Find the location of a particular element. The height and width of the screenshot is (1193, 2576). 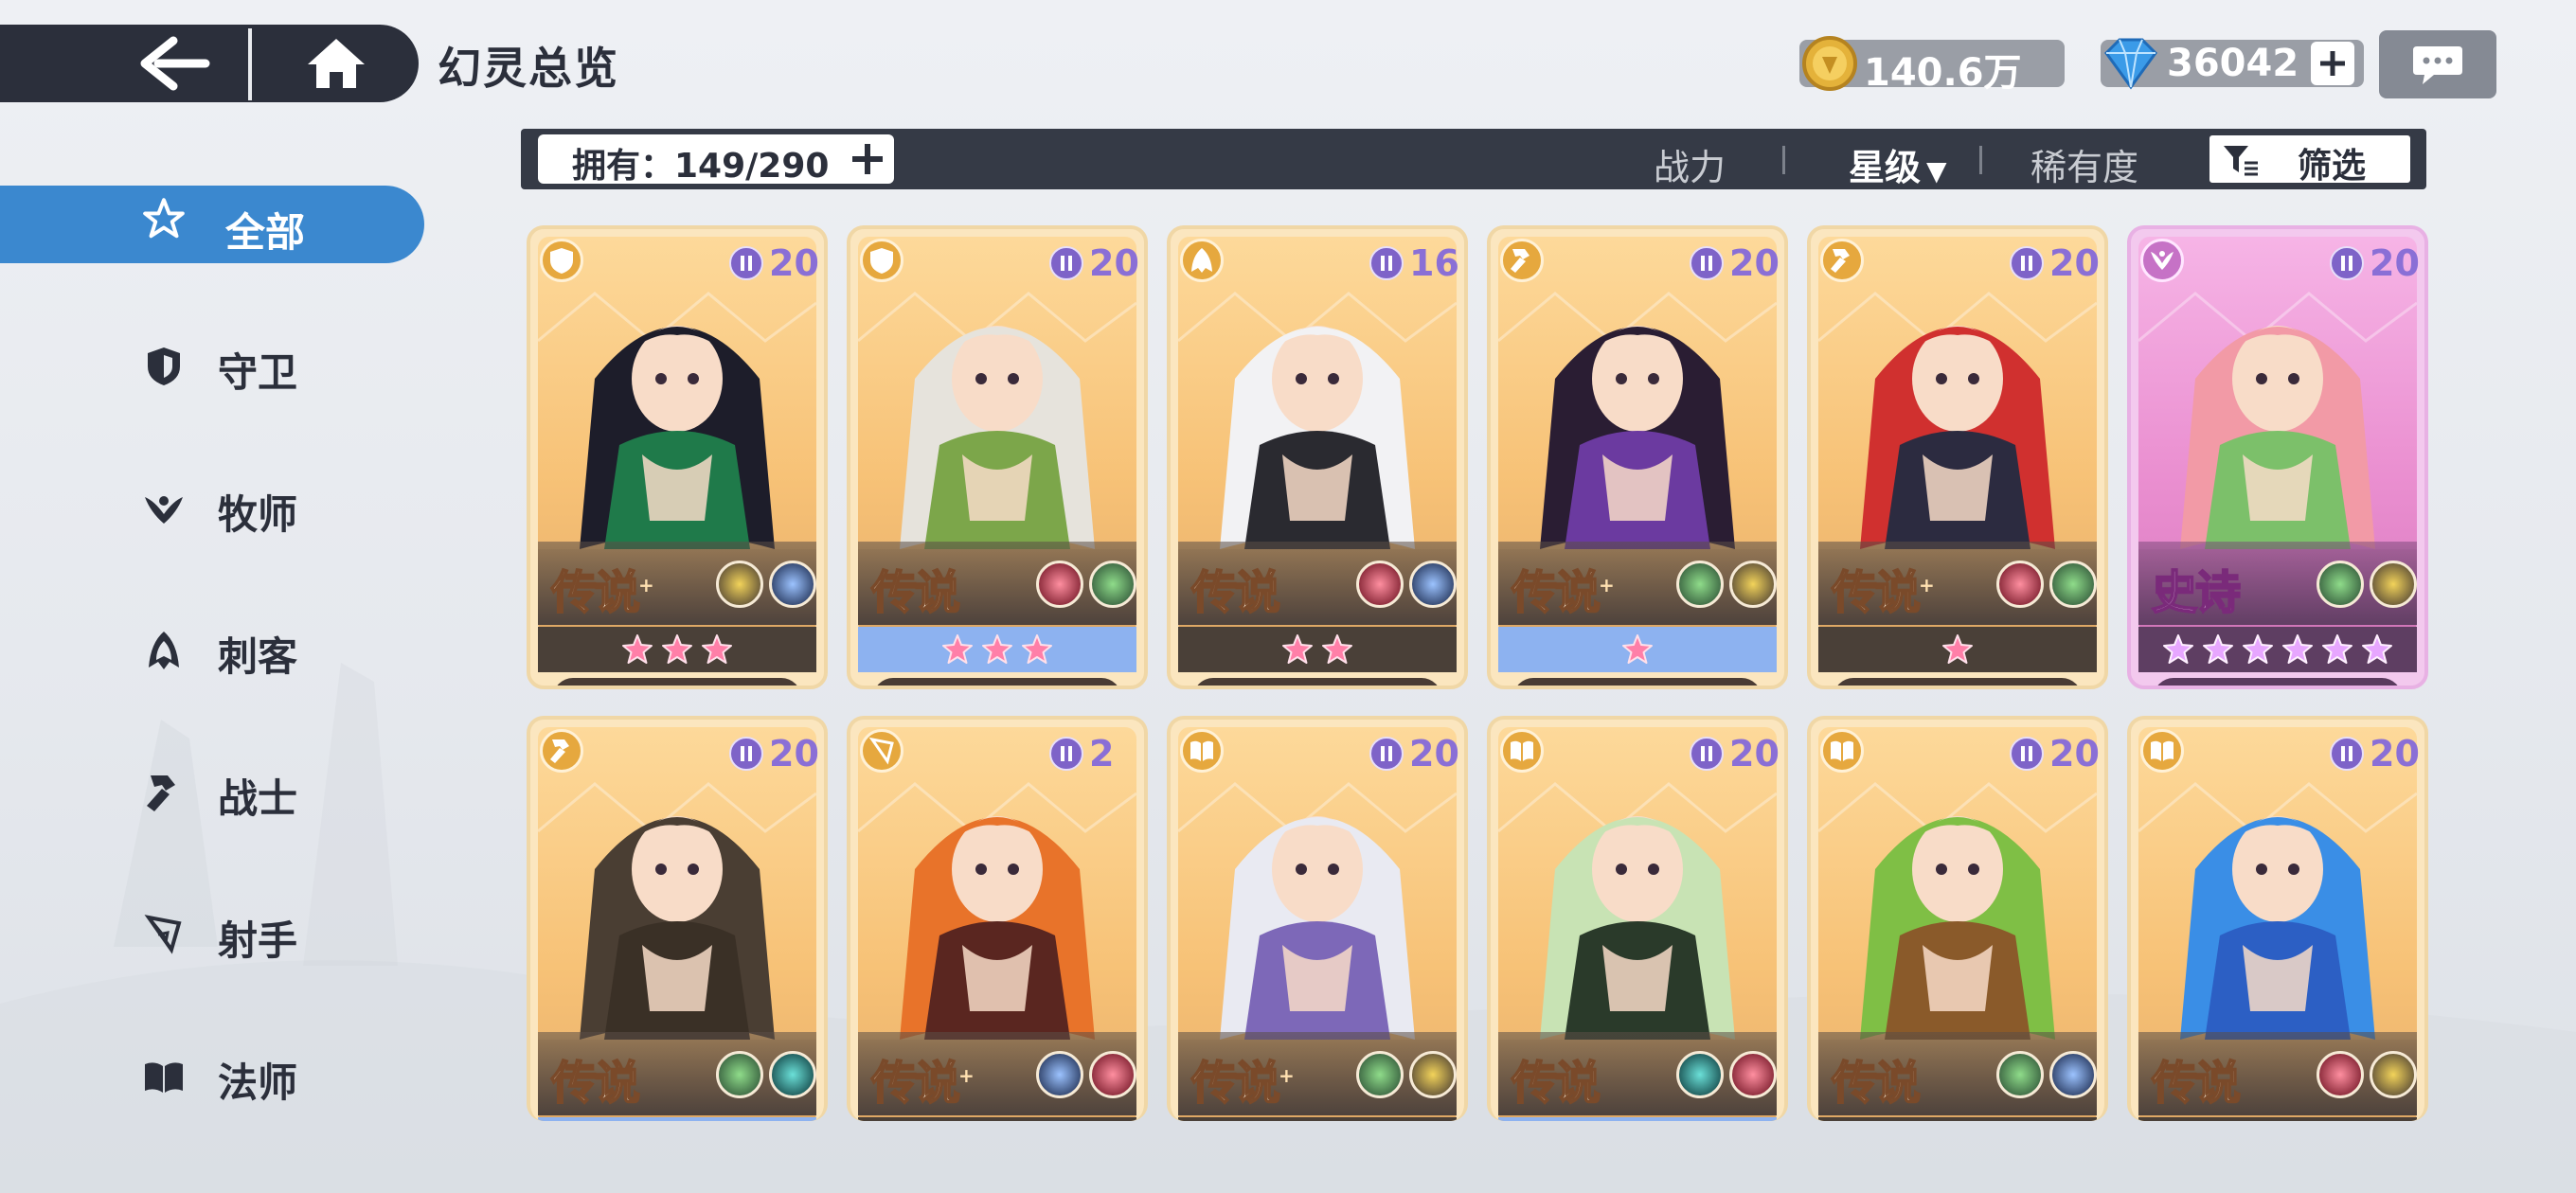

filter-icon is located at coordinates (2241, 161).